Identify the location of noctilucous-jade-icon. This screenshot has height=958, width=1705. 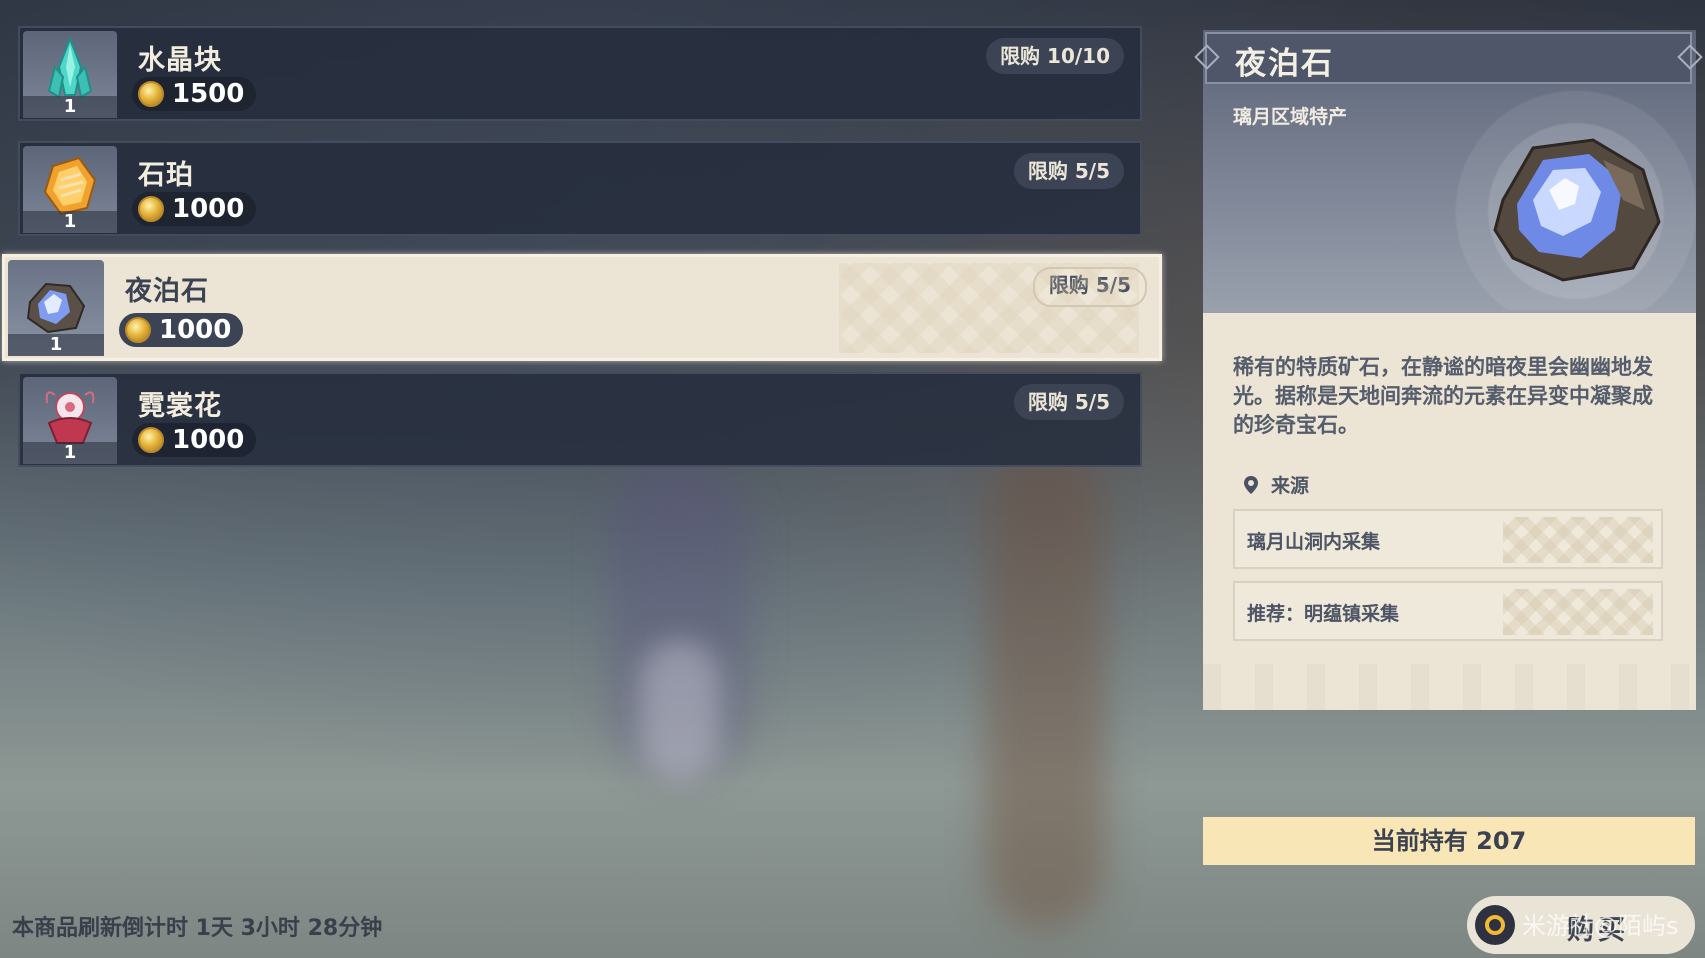
(56, 308).